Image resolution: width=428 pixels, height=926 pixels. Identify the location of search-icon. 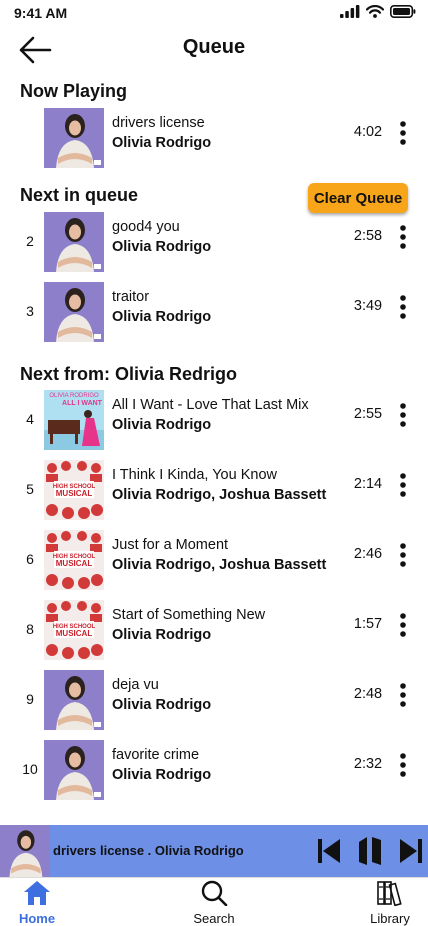
(214, 893).